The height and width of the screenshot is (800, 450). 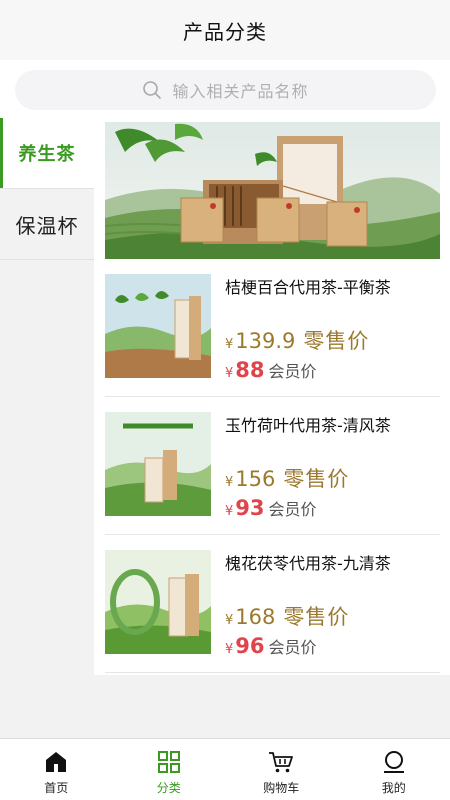 What do you see at coordinates (250, 370) in the screenshot?
I see `member-price-value: 88` at bounding box center [250, 370].